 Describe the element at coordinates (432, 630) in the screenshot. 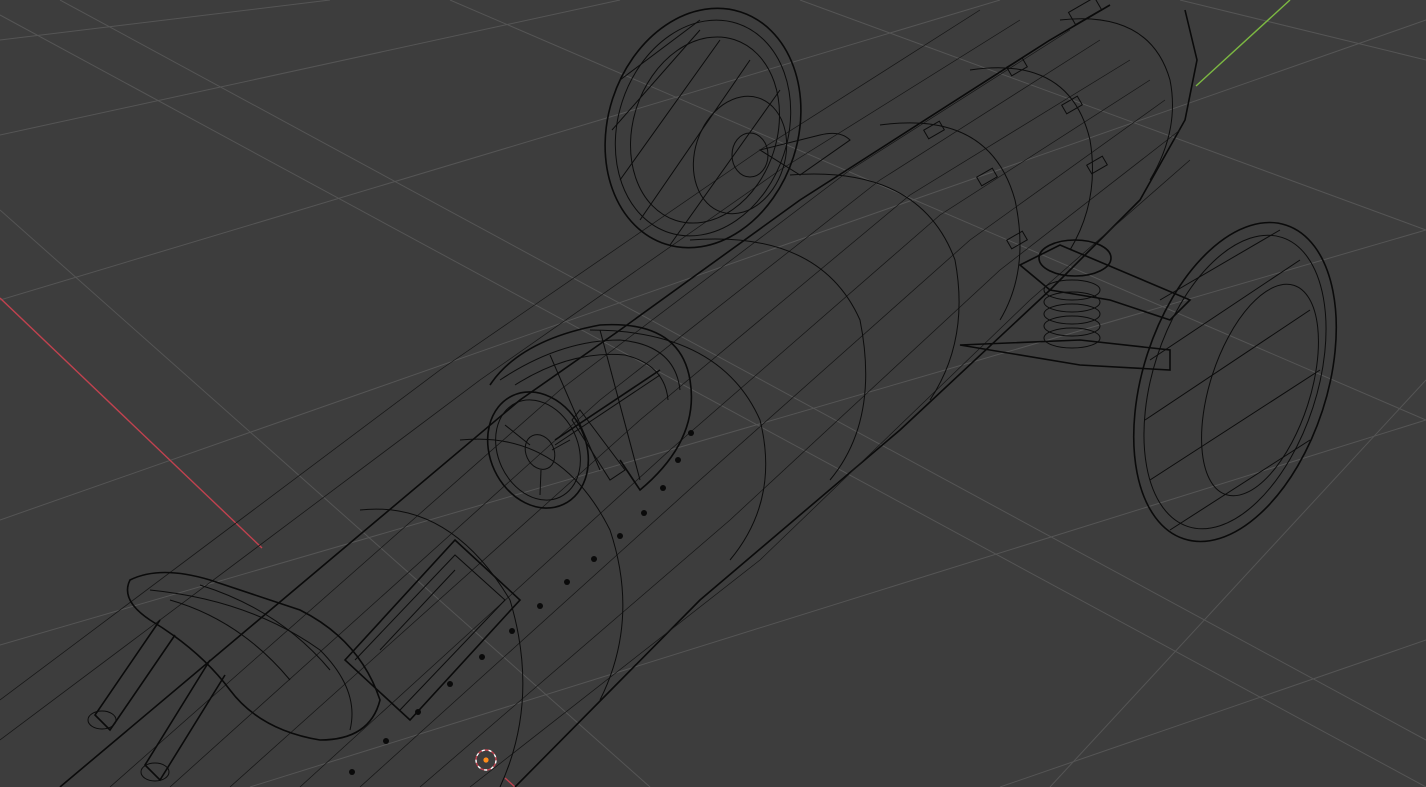

I see `seat` at that location.